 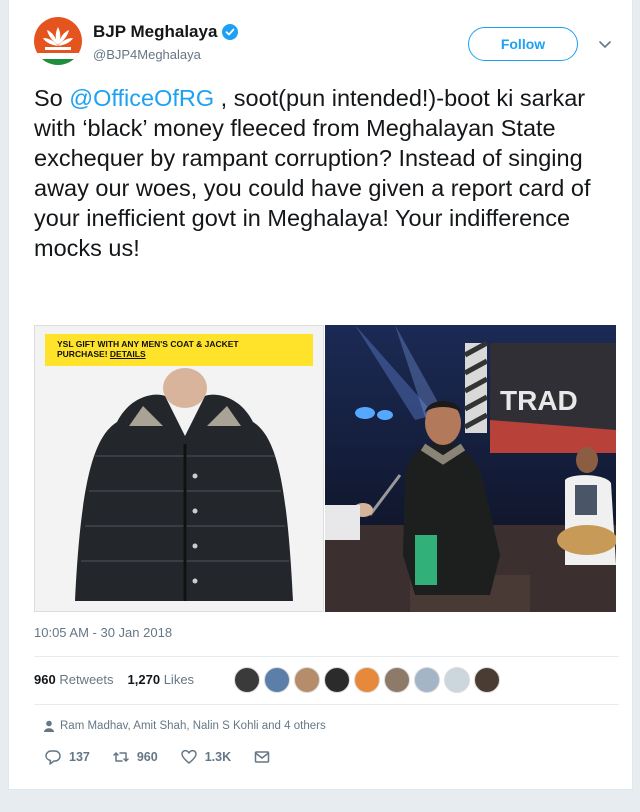 What do you see at coordinates (188, 756) in the screenshot?
I see `heart-icon` at bounding box center [188, 756].